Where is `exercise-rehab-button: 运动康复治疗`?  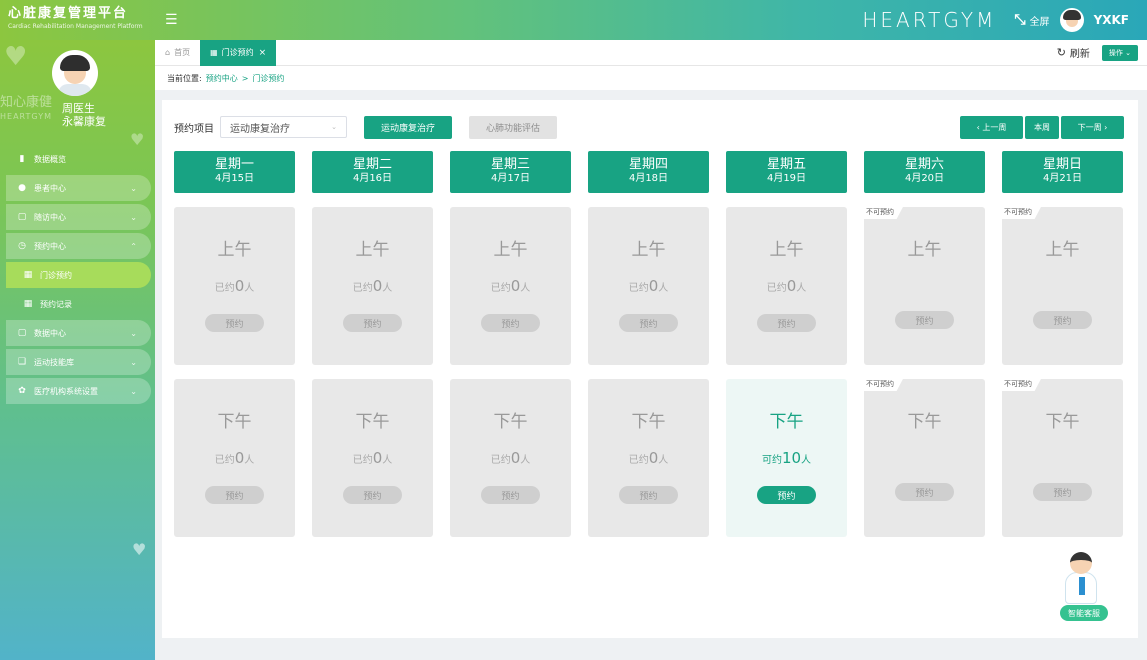
exercise-rehab-button: 运动康复治疗 is located at coordinates (408, 127).